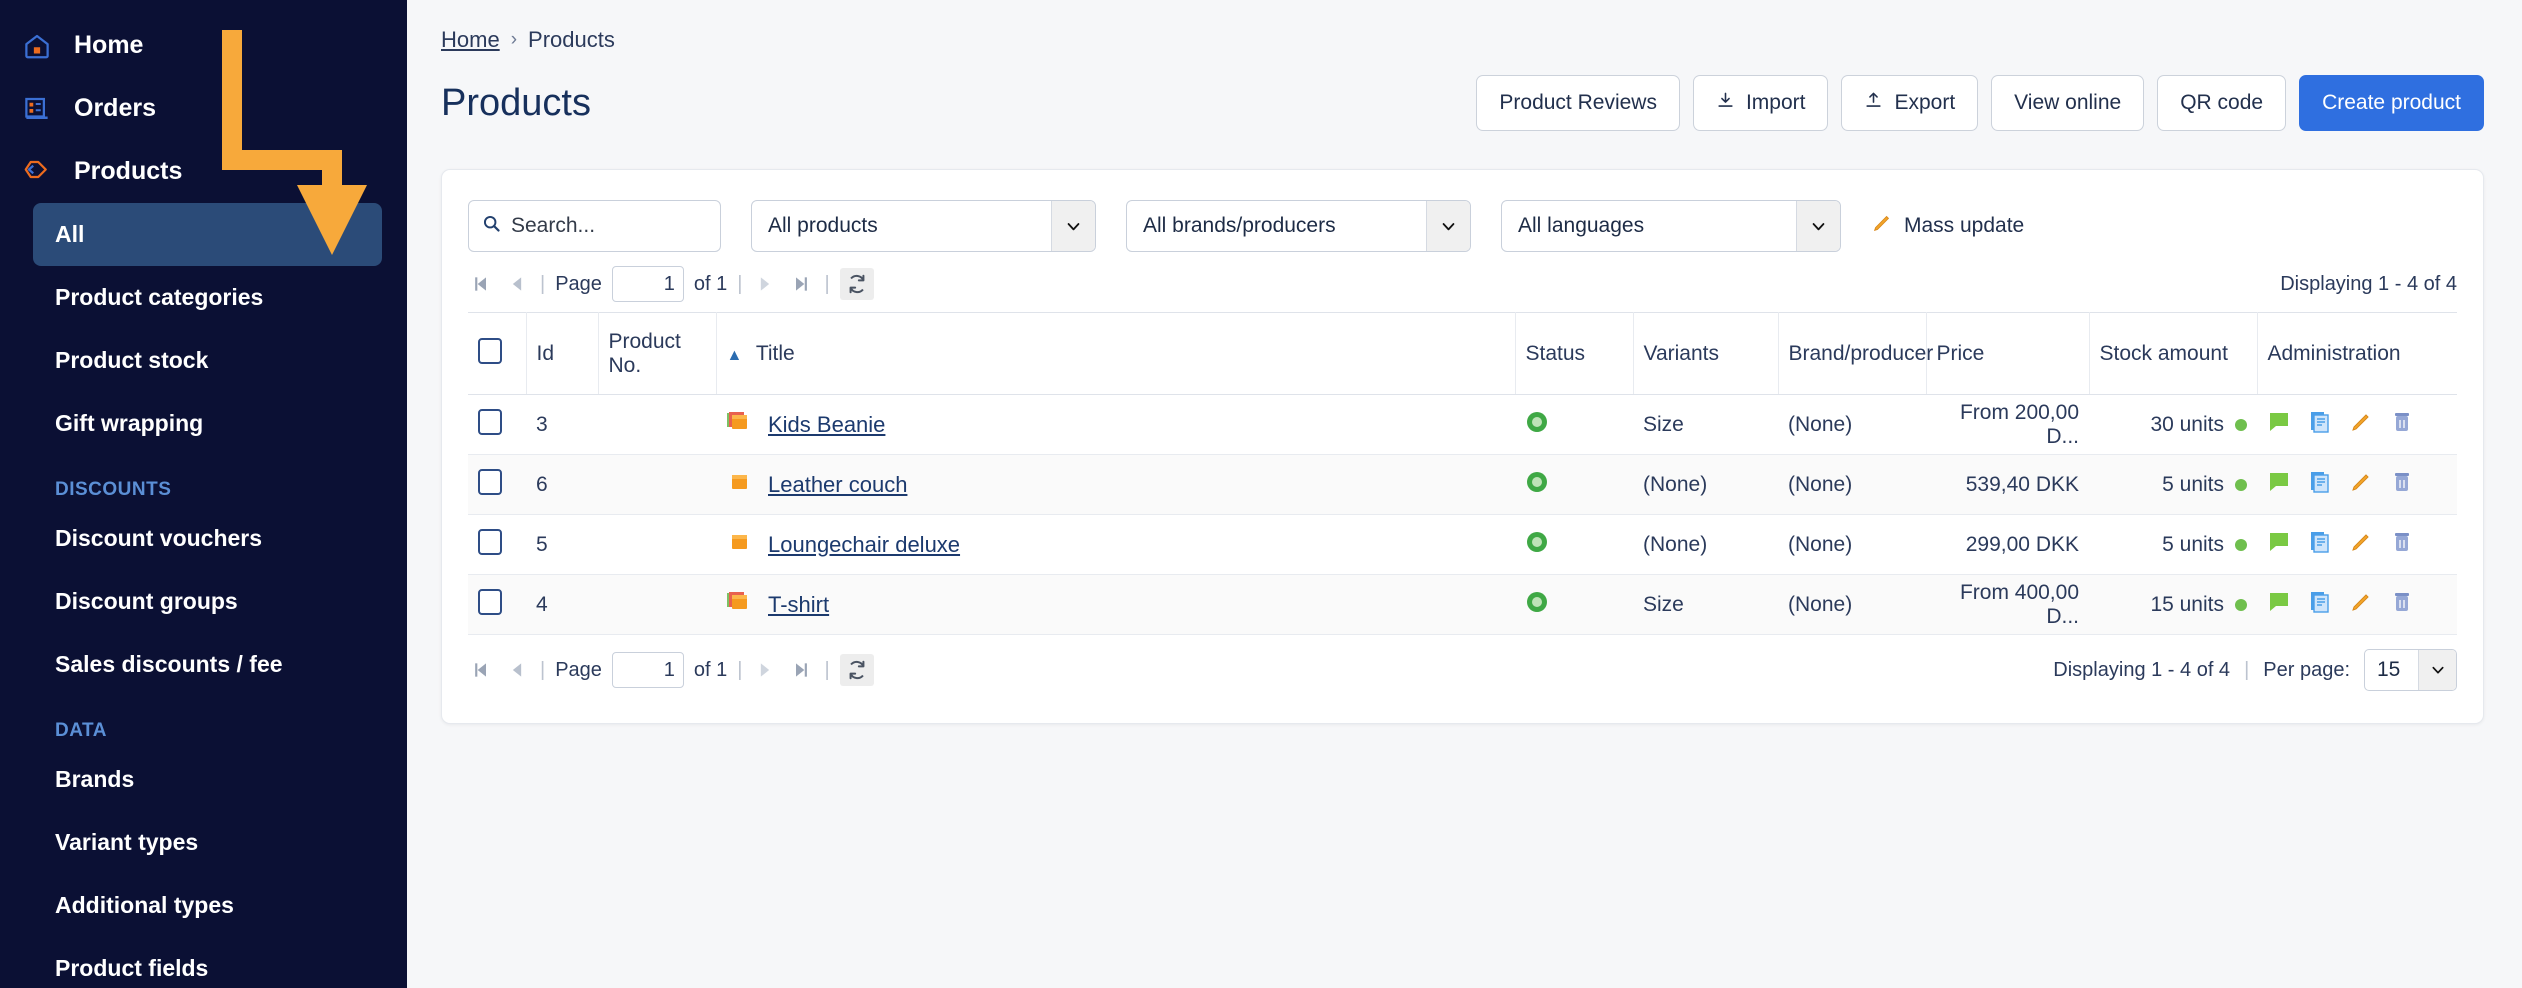 This screenshot has height=988, width=2522. I want to click on sidebar-item-product-fields: Product fields, so click(207, 962).